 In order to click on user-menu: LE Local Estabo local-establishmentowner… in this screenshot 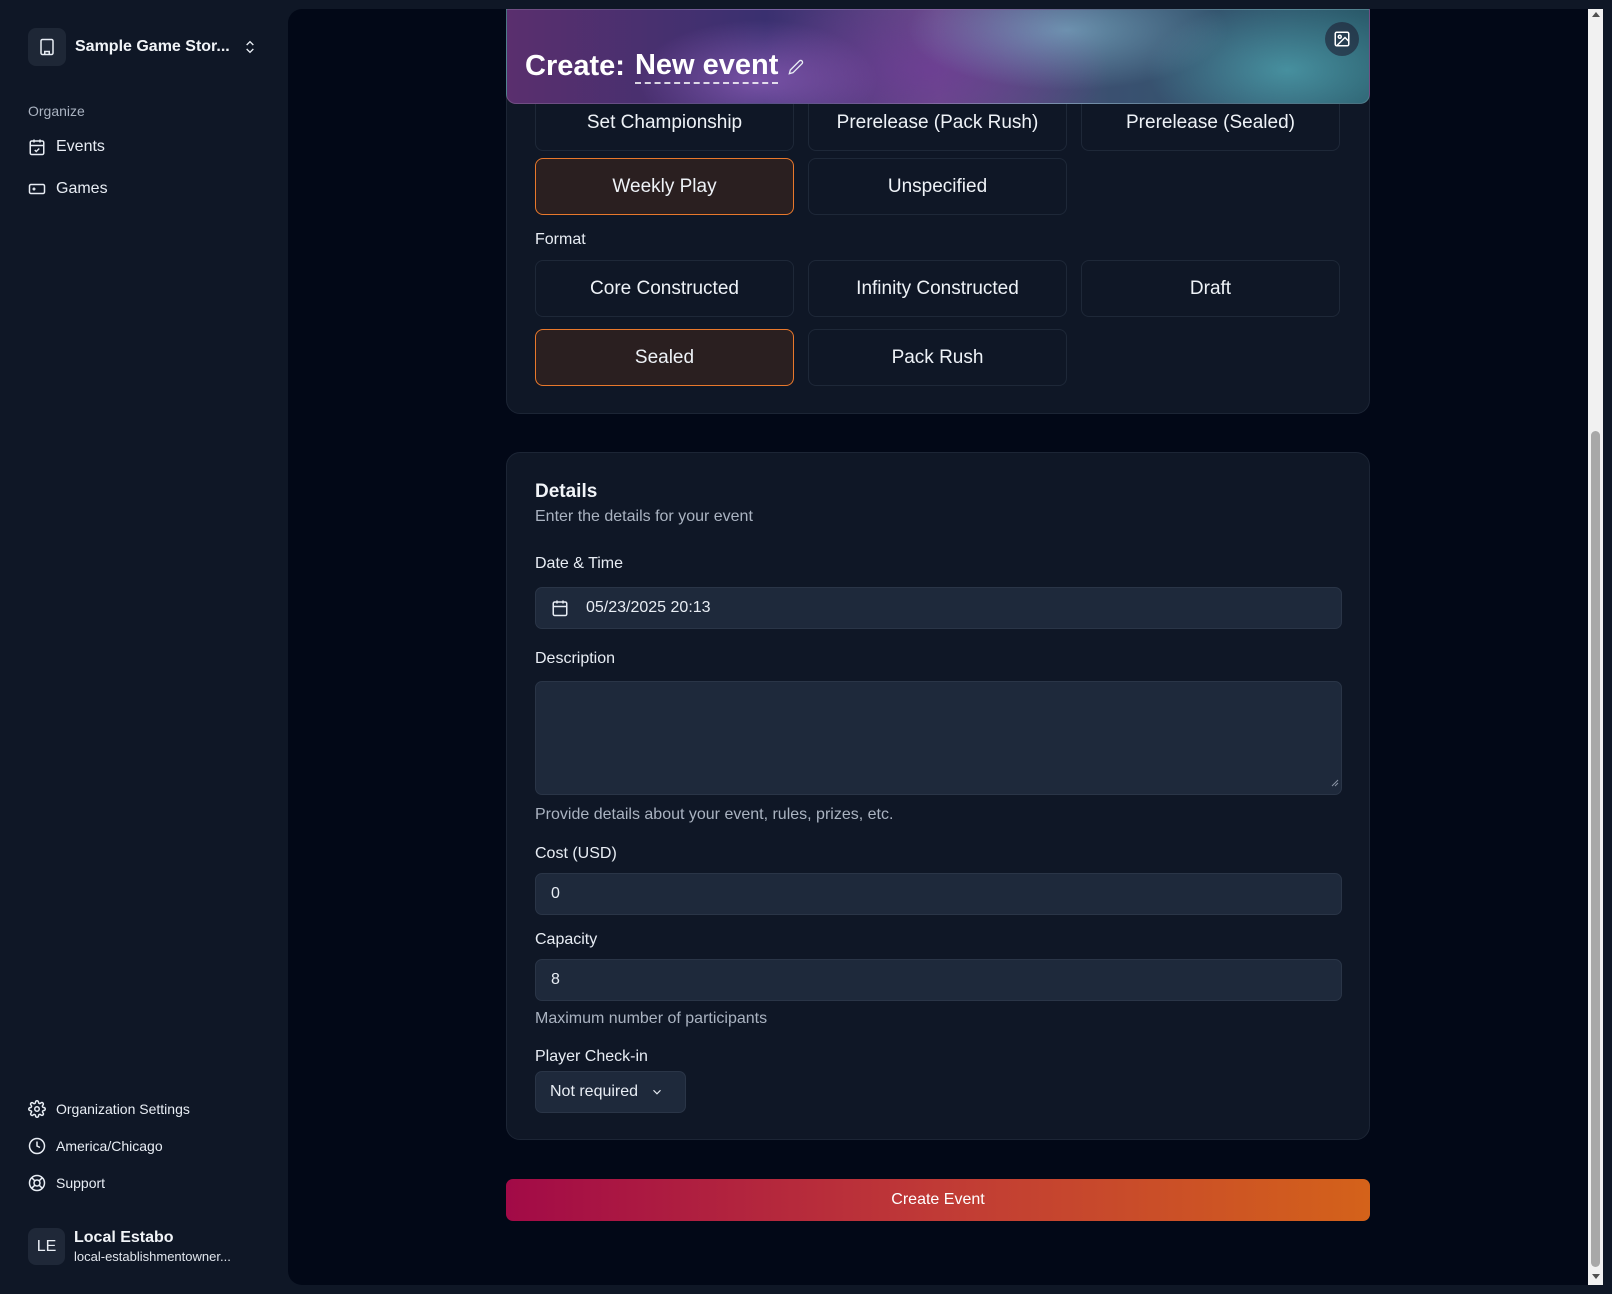, I will do `click(129, 1246)`.